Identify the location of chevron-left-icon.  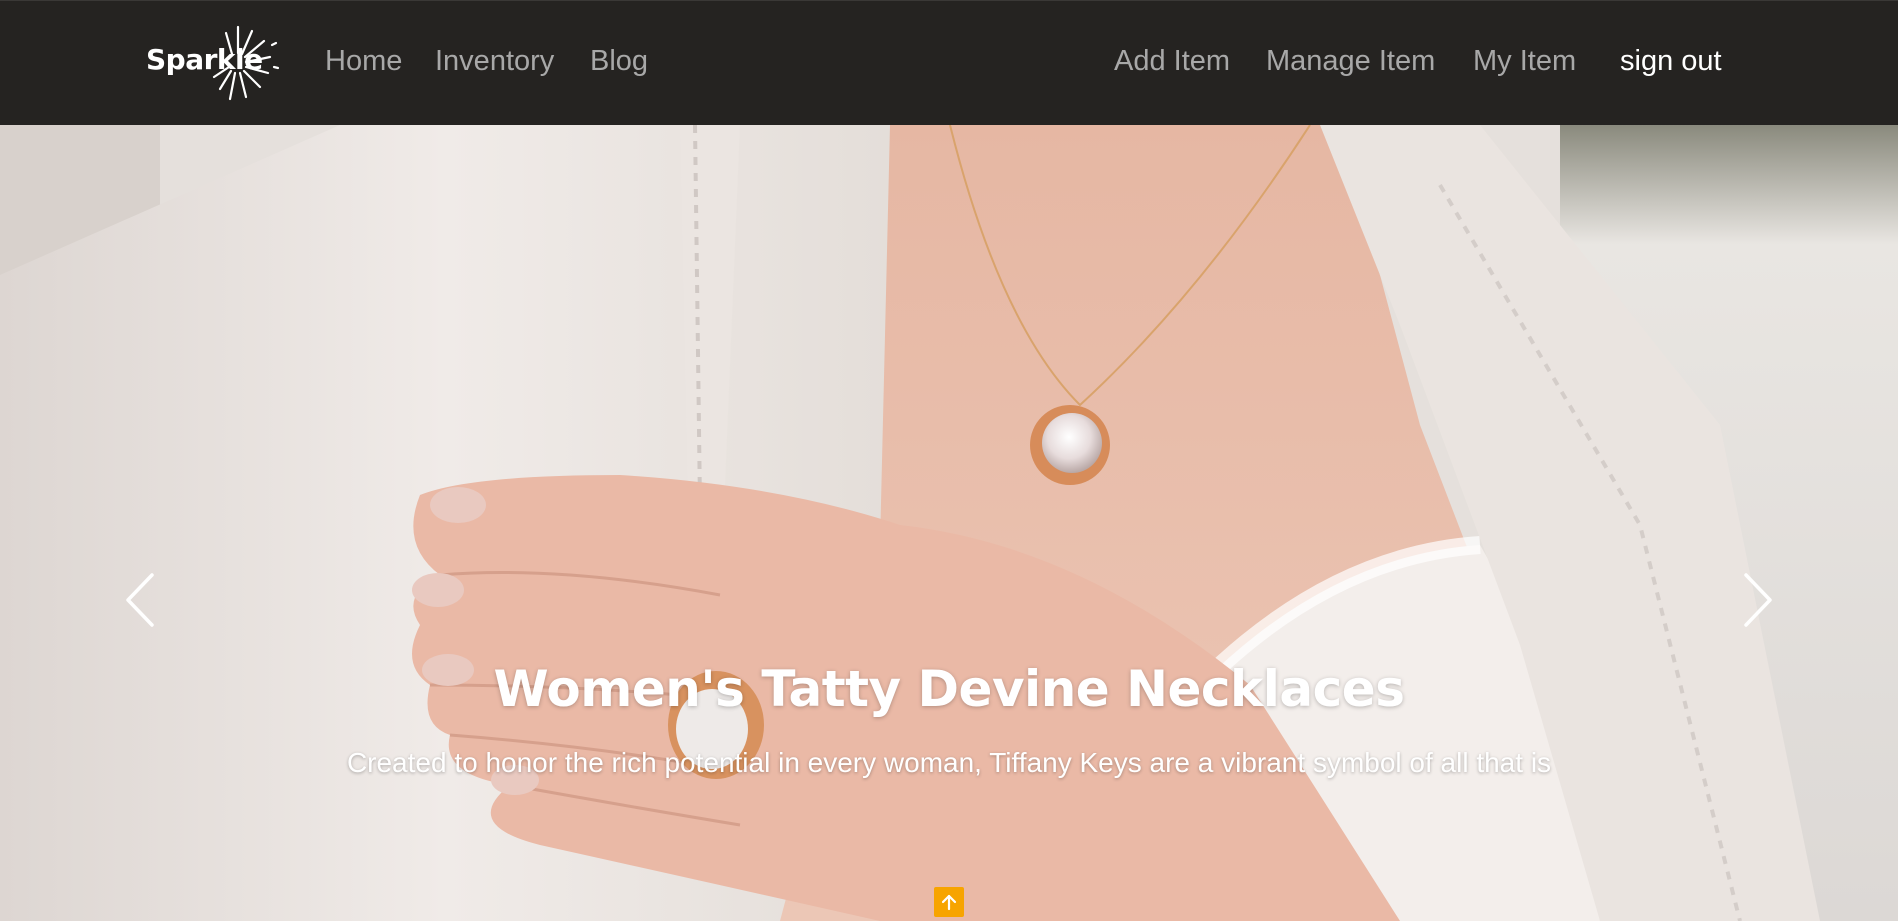
(140, 600).